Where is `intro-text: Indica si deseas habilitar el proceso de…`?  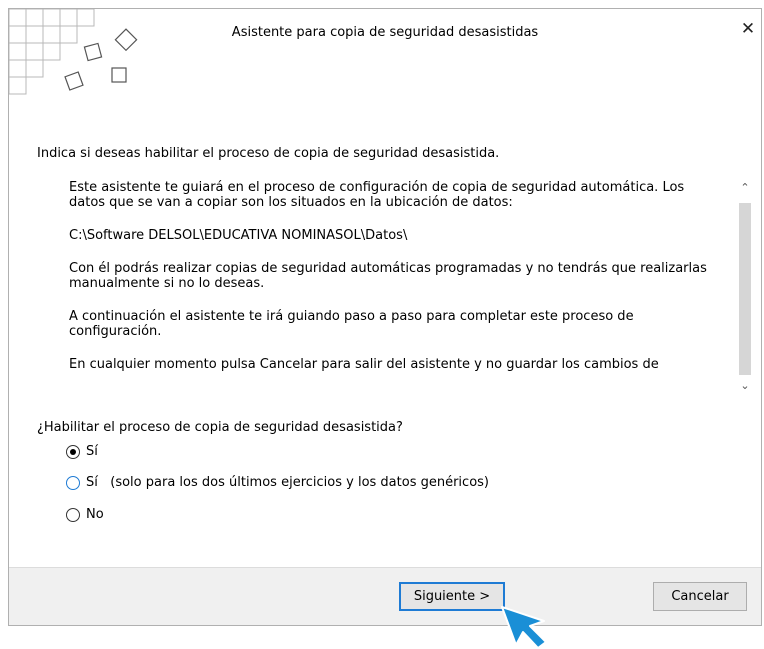
intro-text: Indica si deseas habilitar el proceso de… is located at coordinates (268, 153).